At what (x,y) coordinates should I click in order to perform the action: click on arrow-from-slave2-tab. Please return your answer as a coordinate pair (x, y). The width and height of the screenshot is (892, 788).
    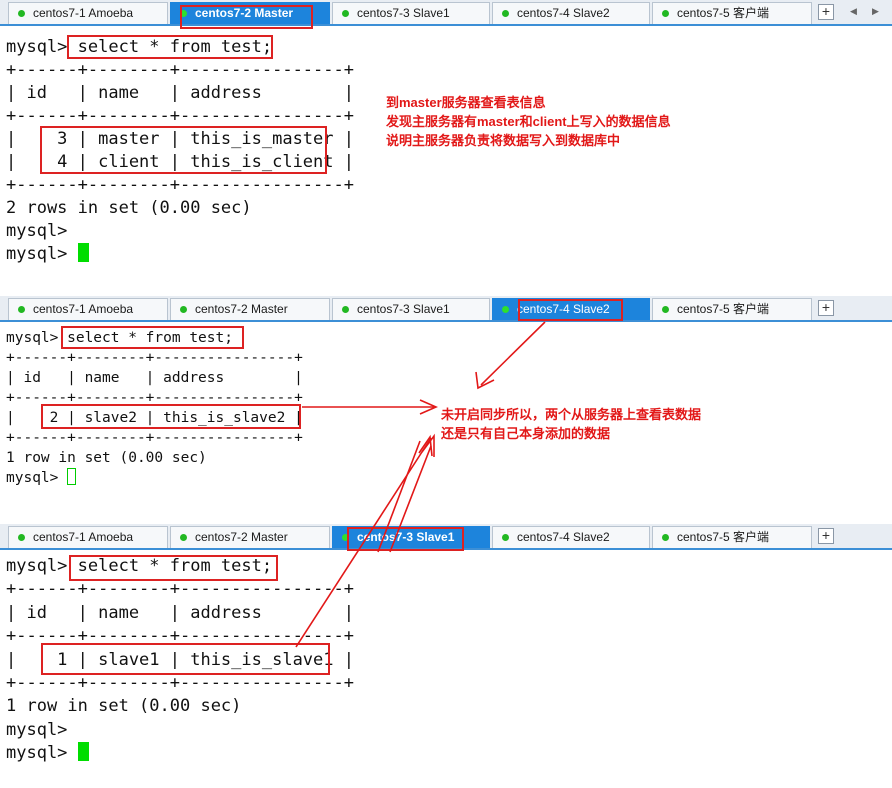
    Looking at the image, I should click on (513, 353).